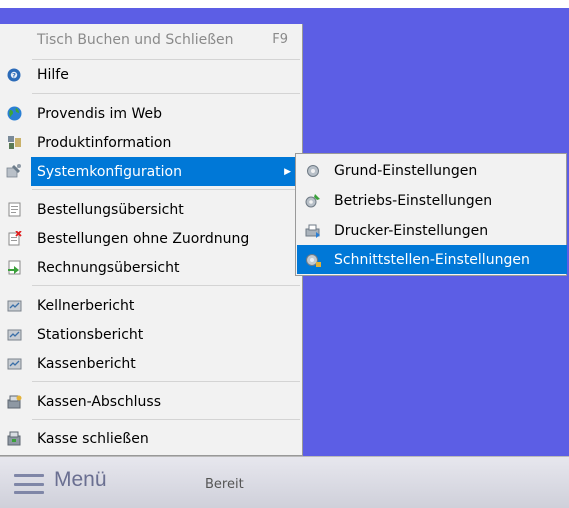 The image size is (569, 508). I want to click on submenu-item-label: Betriebs-Einstellungen, so click(413, 200).